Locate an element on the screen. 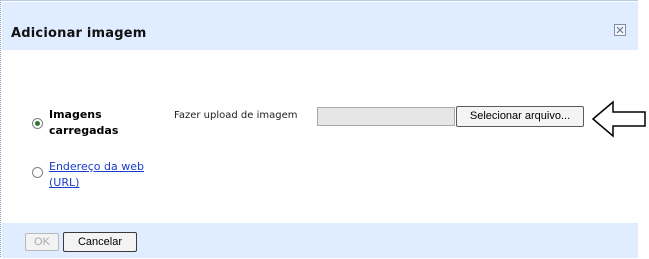 The height and width of the screenshot is (259, 649). ok-button: OK is located at coordinates (42, 242).